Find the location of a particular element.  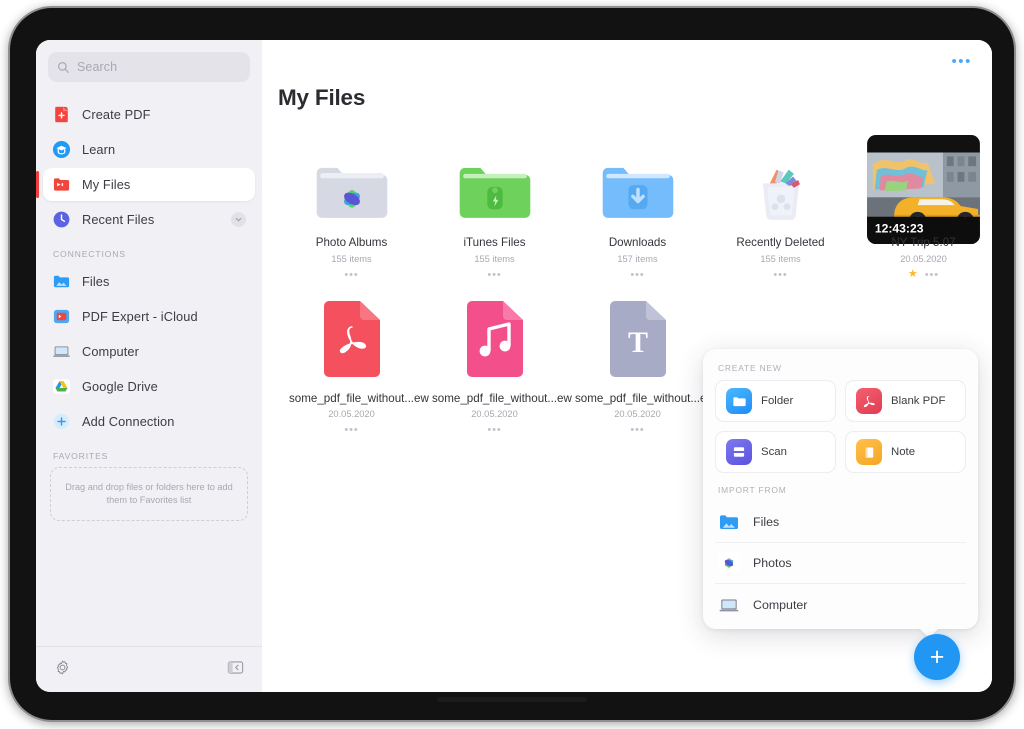

popover-item-label: Scan is located at coordinates (774, 452).